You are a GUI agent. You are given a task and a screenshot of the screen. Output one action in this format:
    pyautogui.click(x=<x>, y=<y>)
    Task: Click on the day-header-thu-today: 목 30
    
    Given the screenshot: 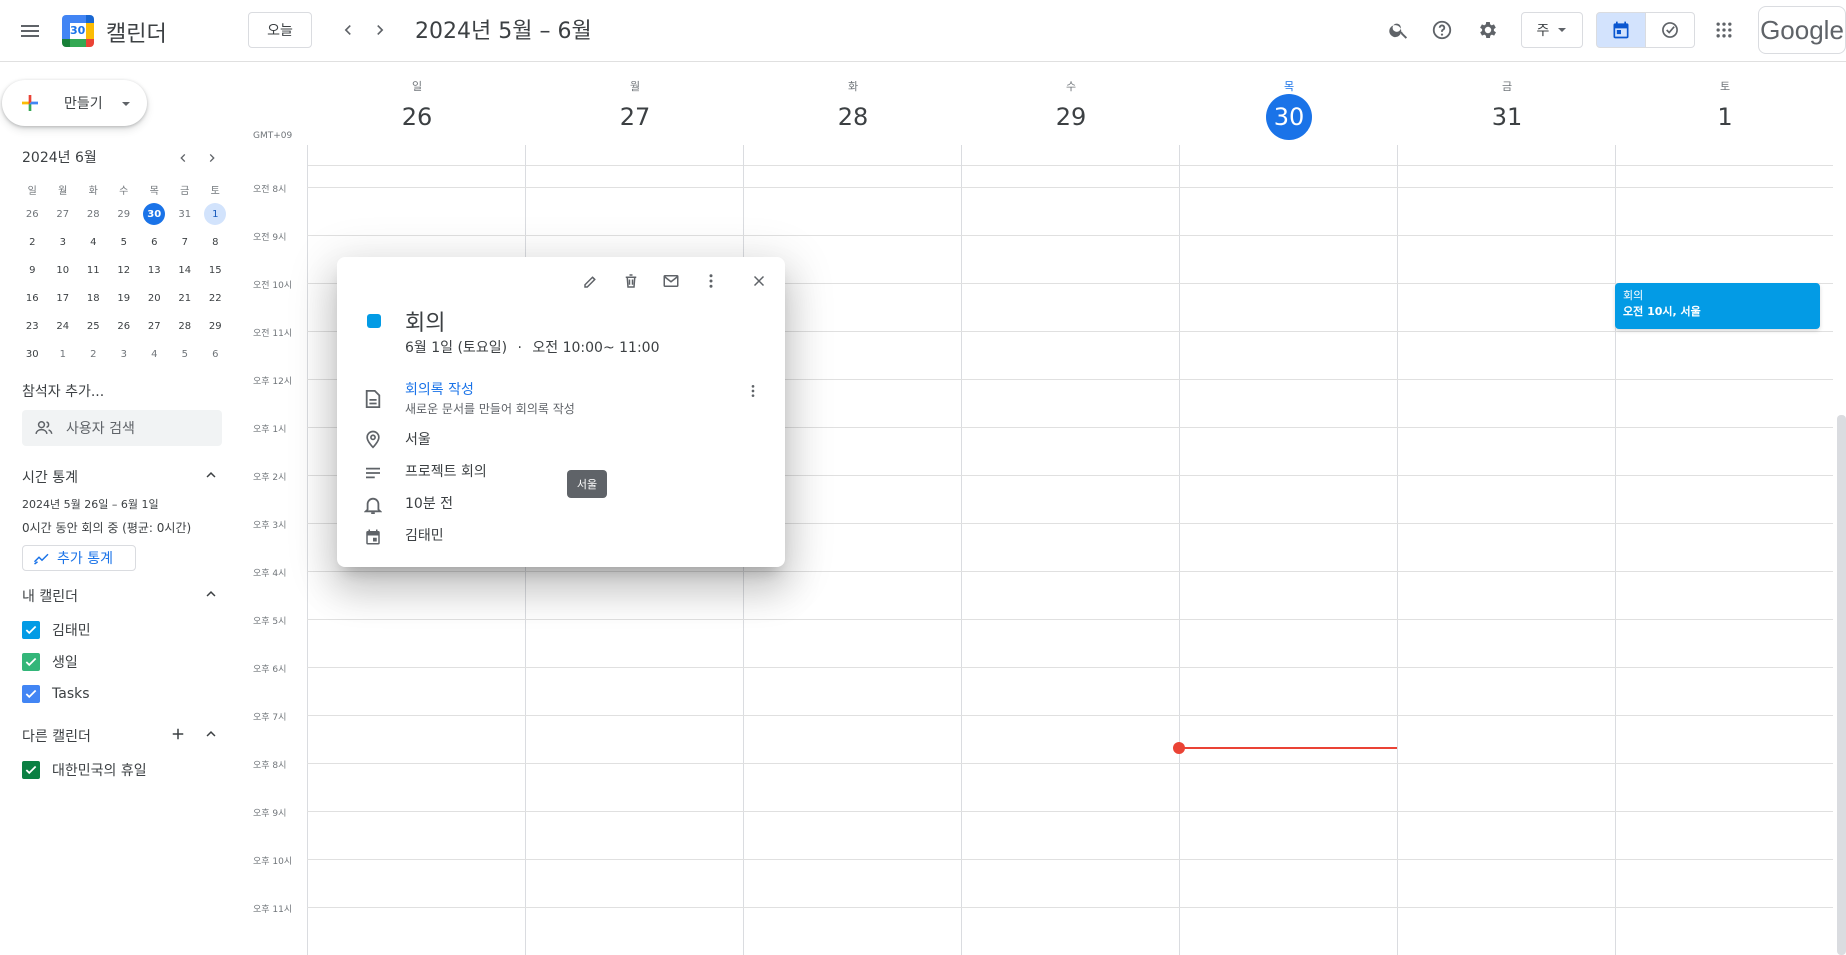 What is the action you would take?
    pyautogui.click(x=1289, y=109)
    